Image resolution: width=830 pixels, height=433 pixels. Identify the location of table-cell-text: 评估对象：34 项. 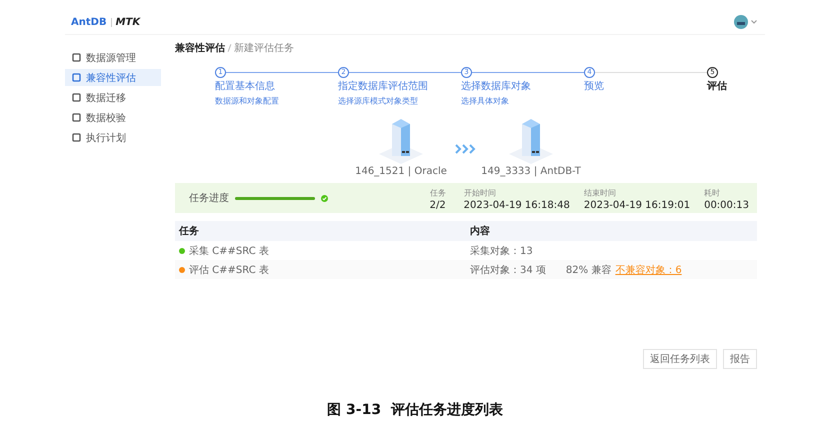
(508, 270).